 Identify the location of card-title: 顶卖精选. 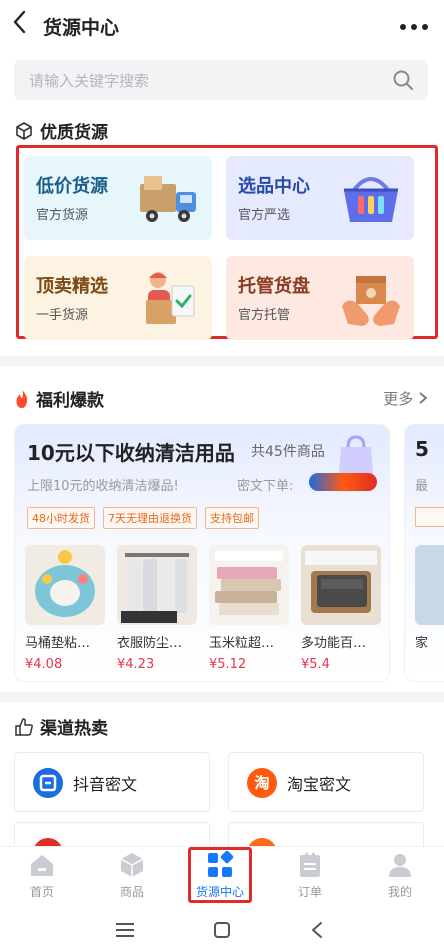
(72, 286).